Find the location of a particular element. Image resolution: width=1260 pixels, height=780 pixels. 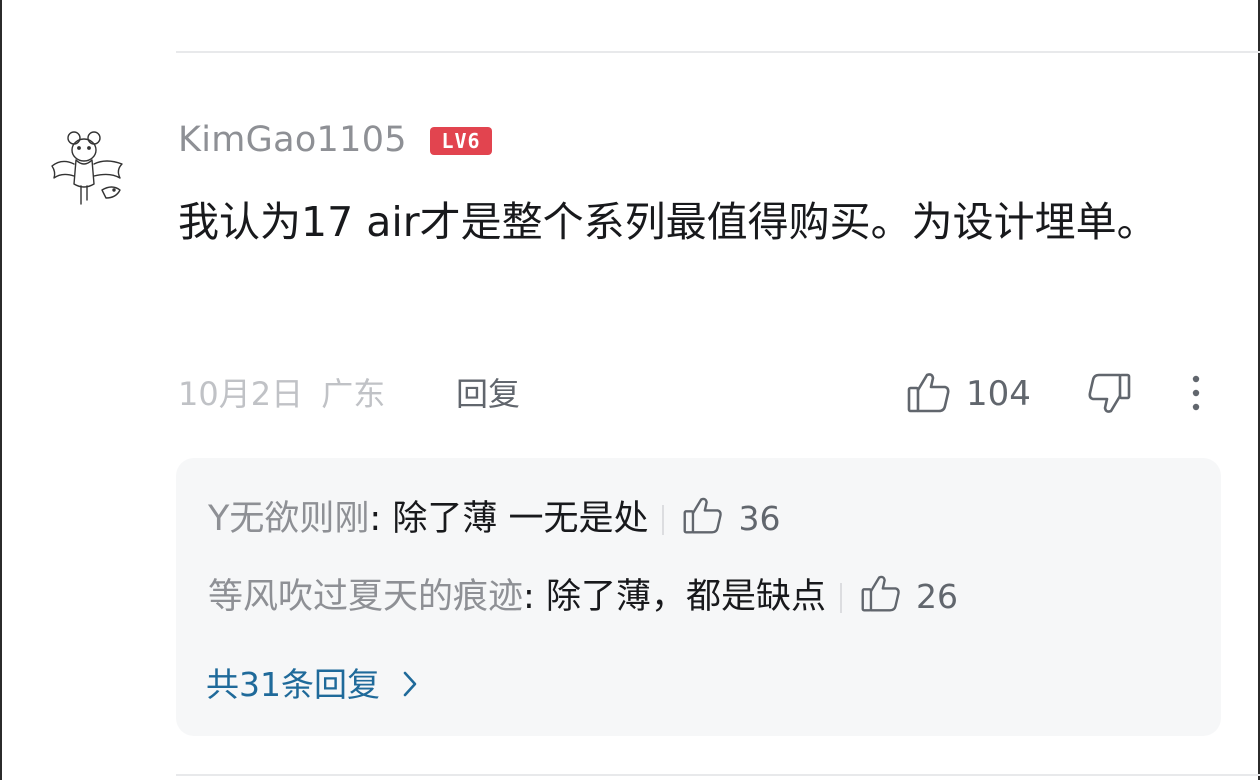

sub-reply-item: Y无欲则刚: 除了薄 一无是处 36 is located at coordinates (494, 519).